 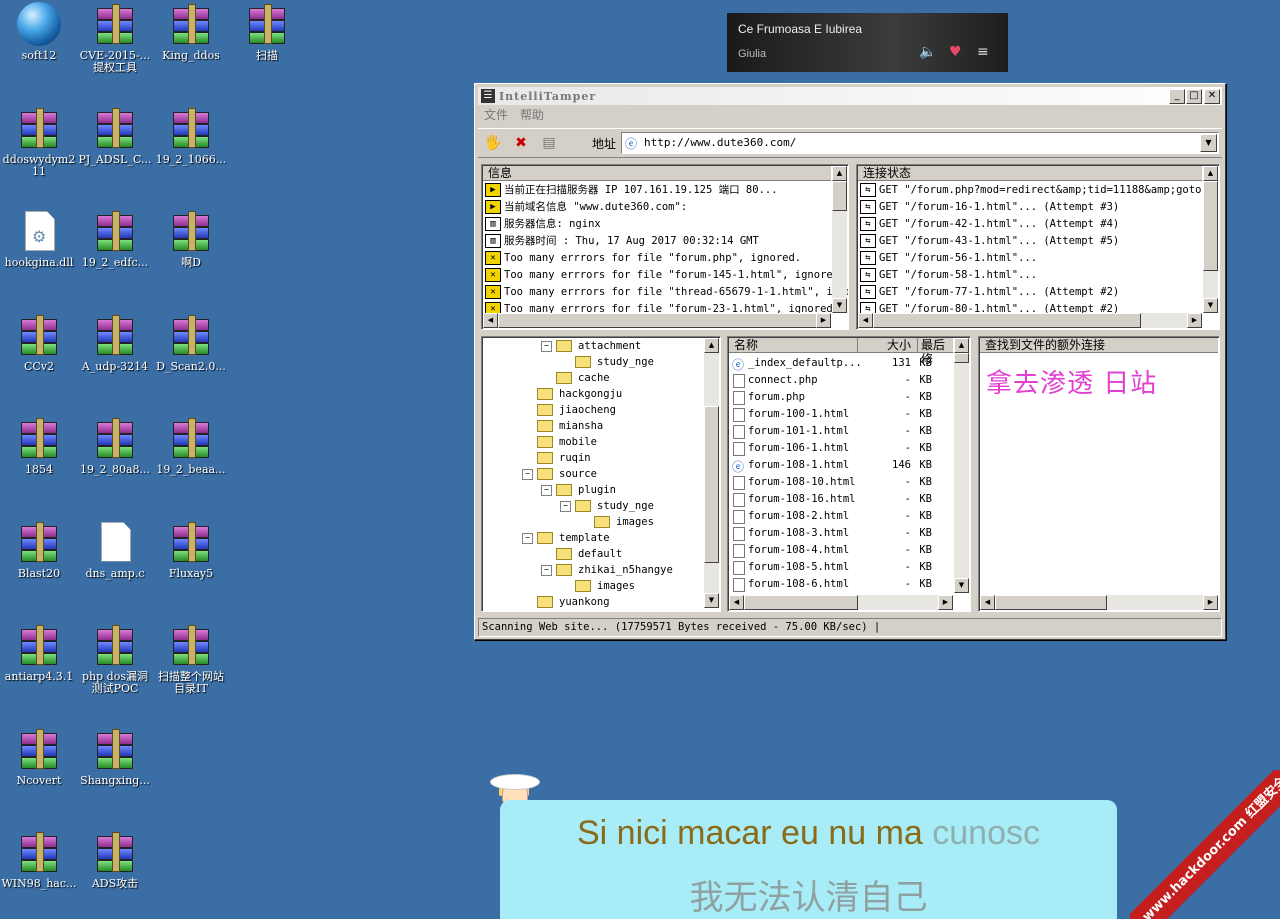 I want to click on maximize-button: □, so click(x=1194, y=96).